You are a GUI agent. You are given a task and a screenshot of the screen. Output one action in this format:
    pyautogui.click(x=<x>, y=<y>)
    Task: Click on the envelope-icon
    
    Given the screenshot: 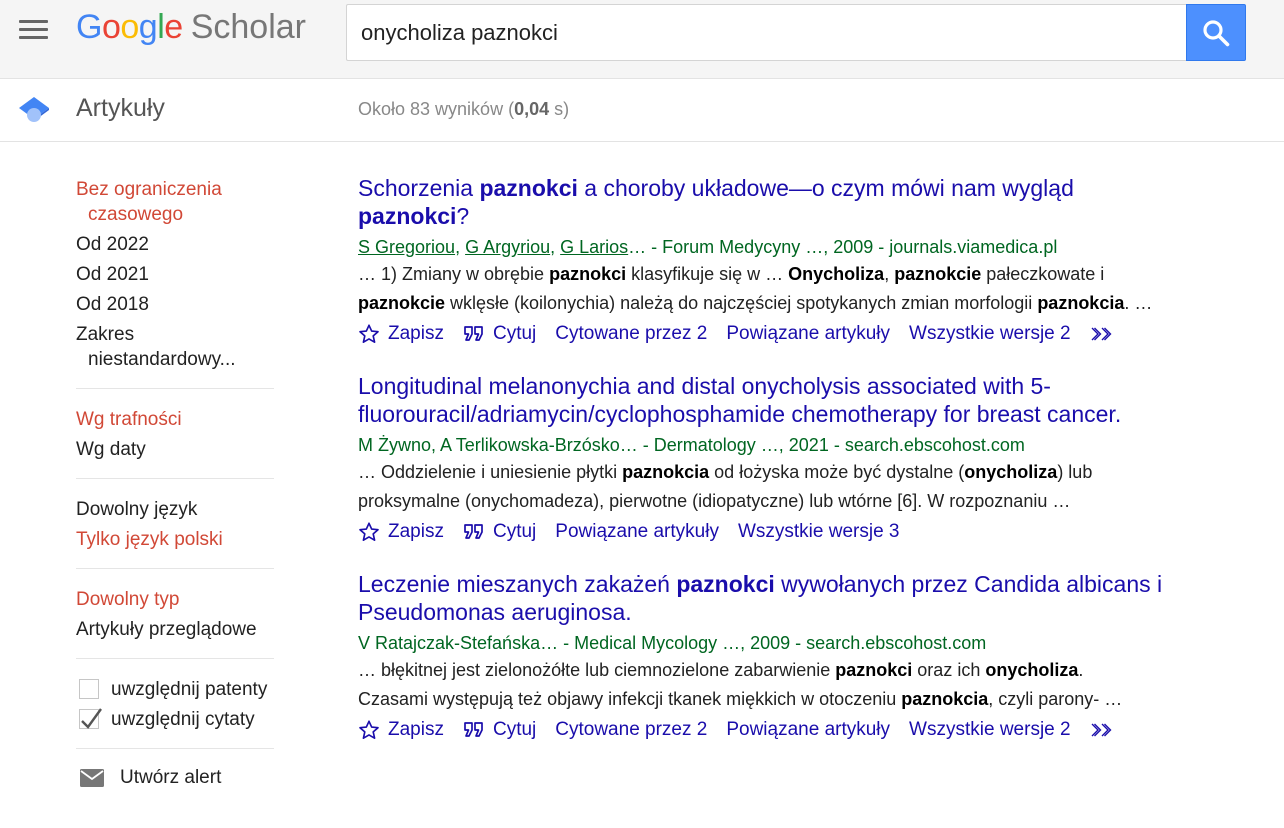 What is the action you would take?
    pyautogui.click(x=92, y=777)
    